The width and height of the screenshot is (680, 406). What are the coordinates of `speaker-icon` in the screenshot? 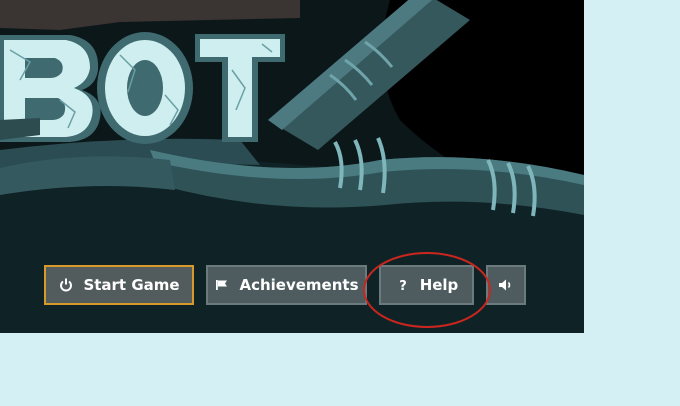 It's located at (506, 285).